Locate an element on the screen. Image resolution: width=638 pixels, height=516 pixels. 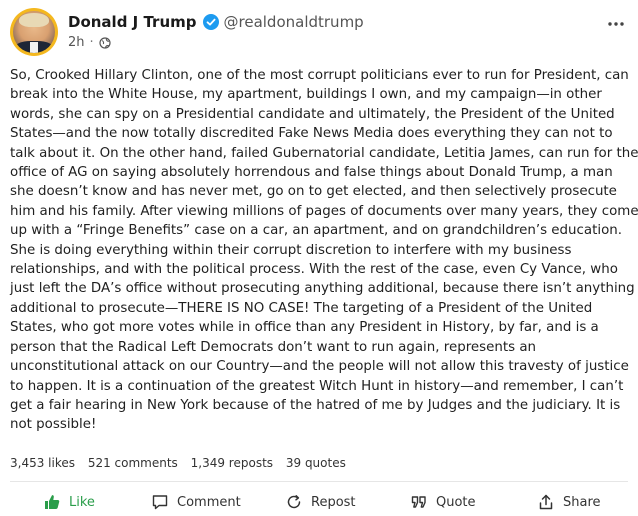
avatar-photo is located at coordinates (34, 32).